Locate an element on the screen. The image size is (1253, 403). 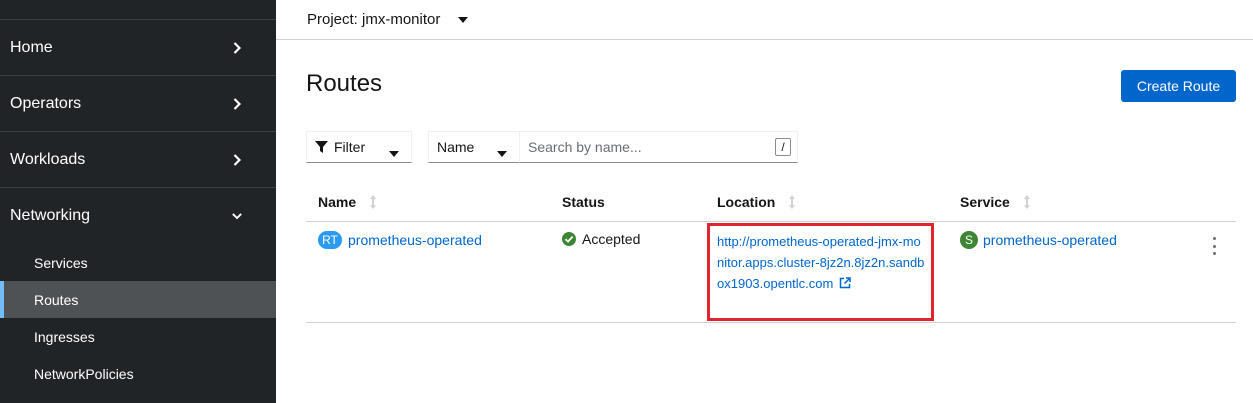
column-header-service: Service is located at coordinates (995, 202).